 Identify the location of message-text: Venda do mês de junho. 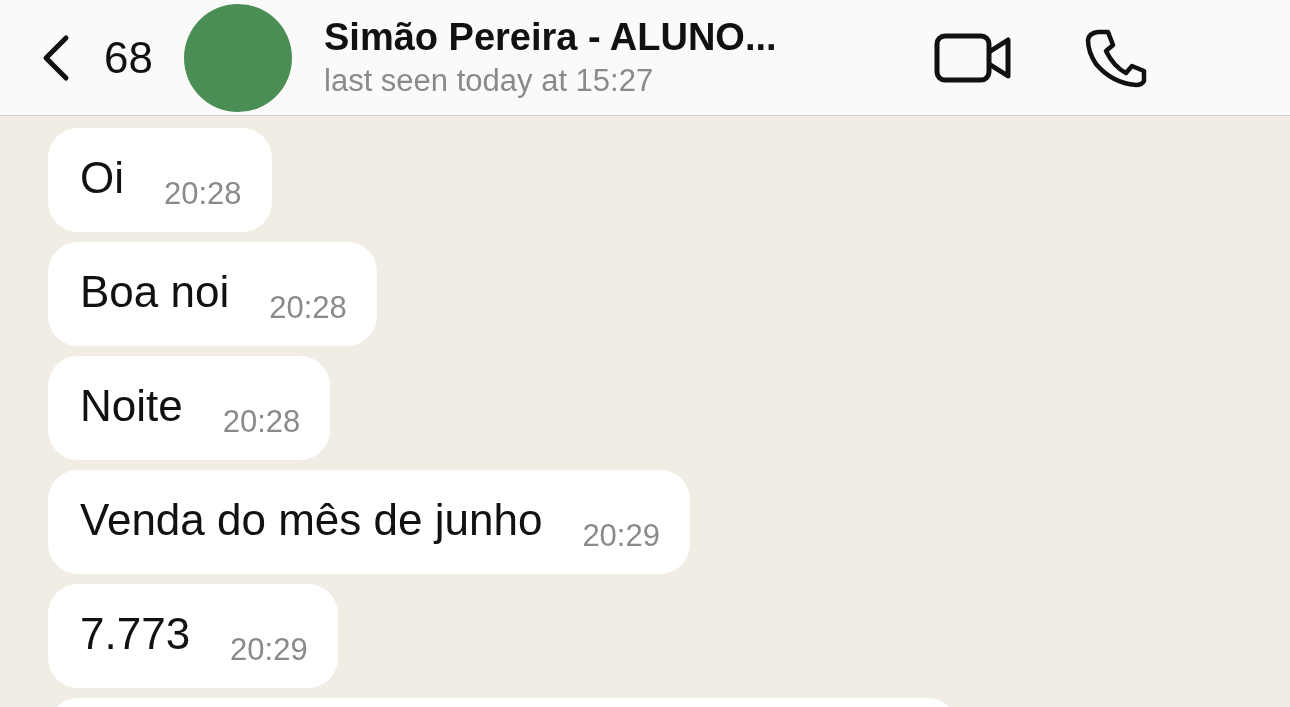
(311, 520).